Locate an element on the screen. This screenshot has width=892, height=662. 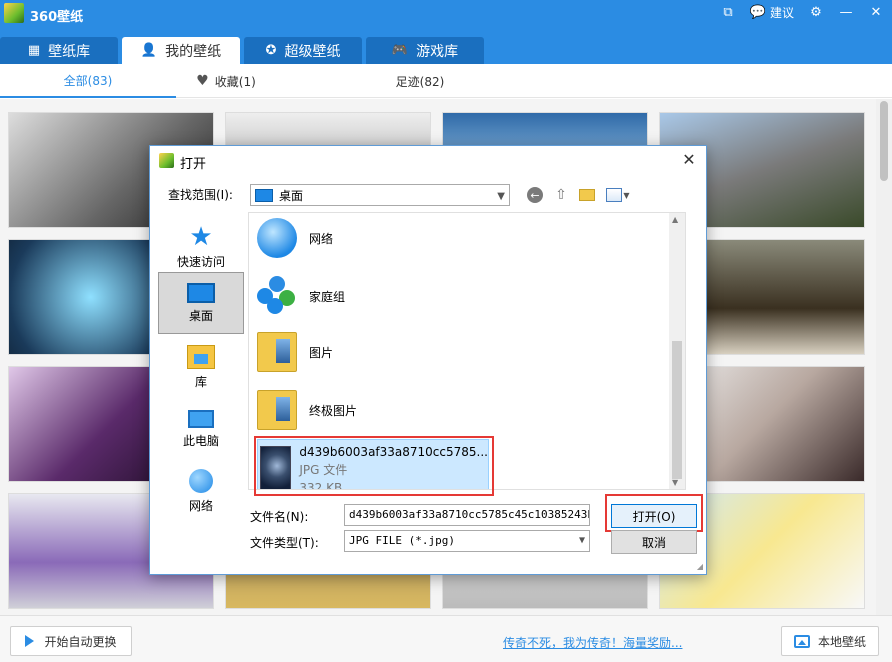
chat-icon: 💬 is located at coordinates (758, 12).